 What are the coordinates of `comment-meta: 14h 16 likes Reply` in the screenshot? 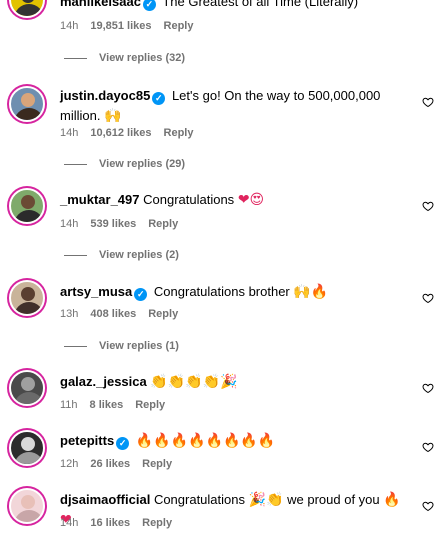 It's located at (122, 523).